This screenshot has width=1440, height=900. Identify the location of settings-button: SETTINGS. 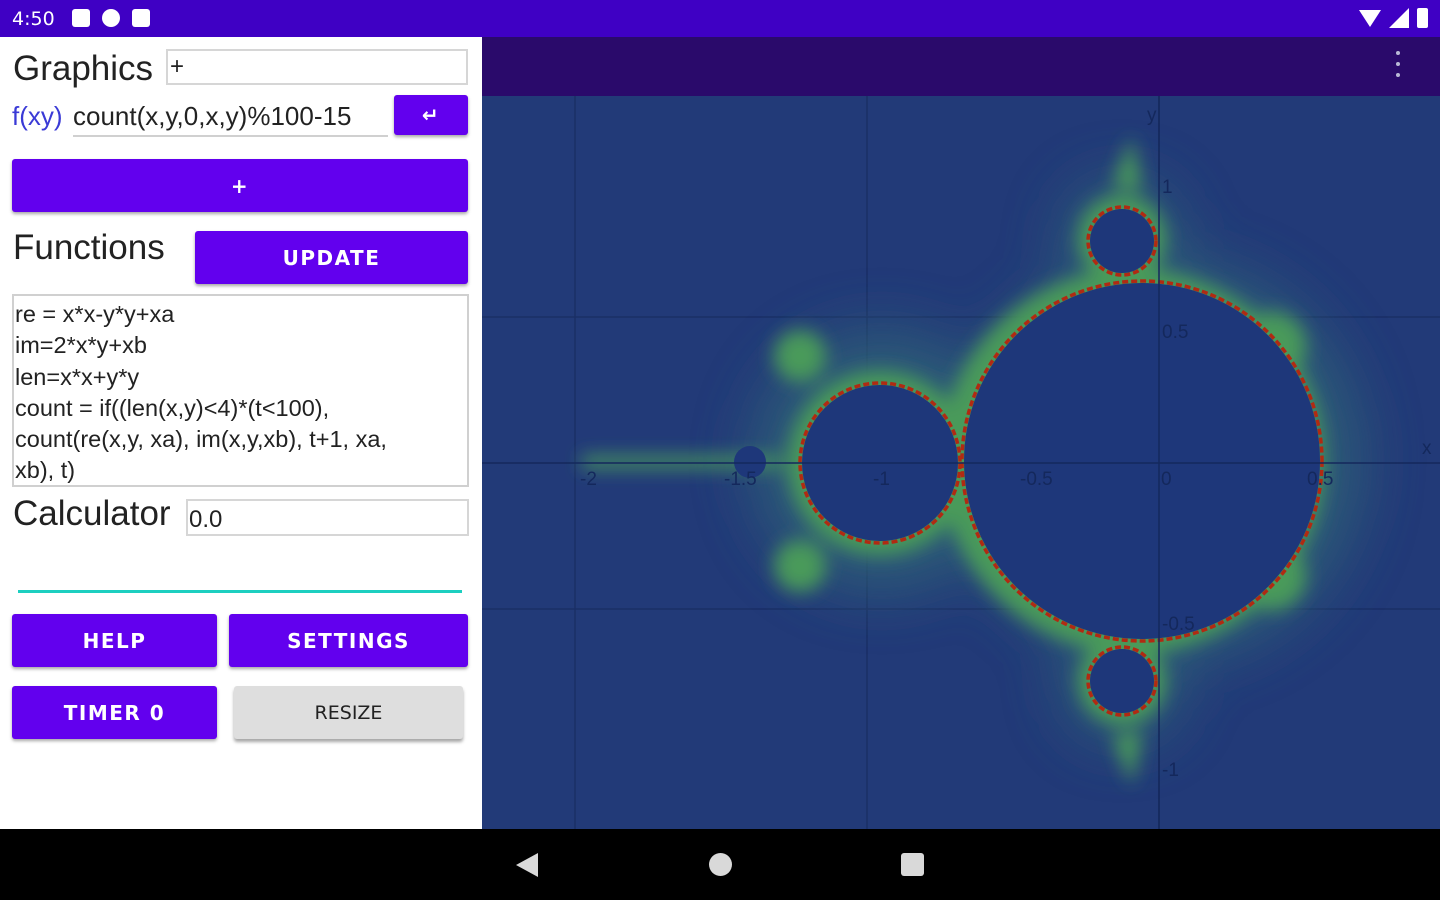
(348, 640).